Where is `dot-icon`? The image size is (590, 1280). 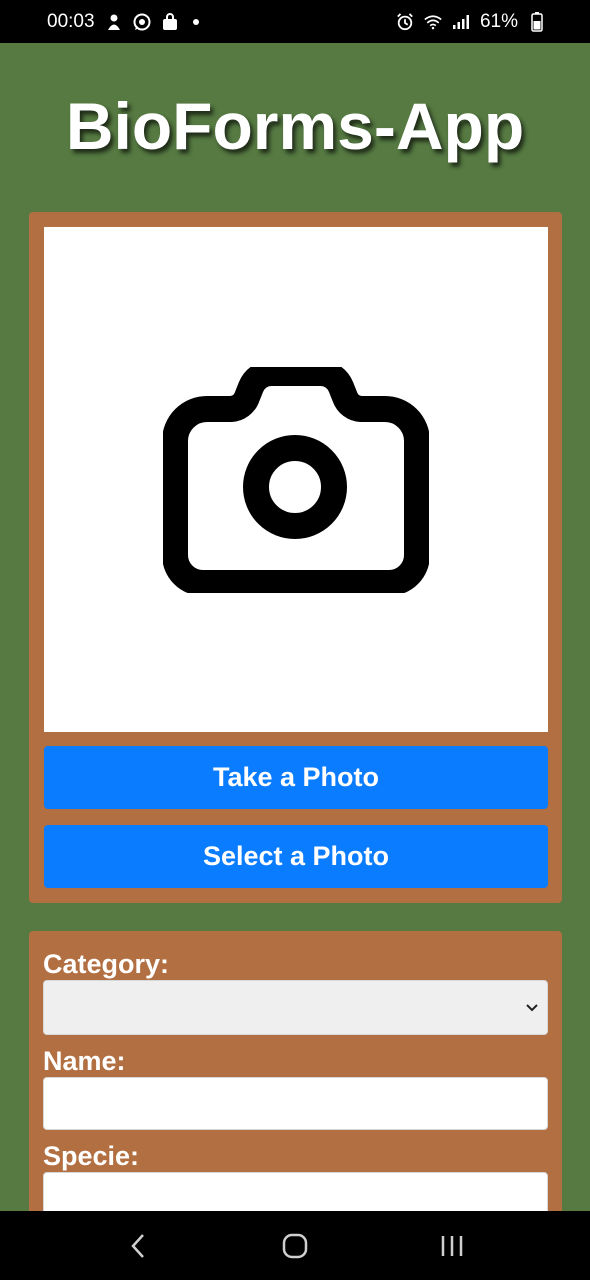
dot-icon is located at coordinates (195, 21).